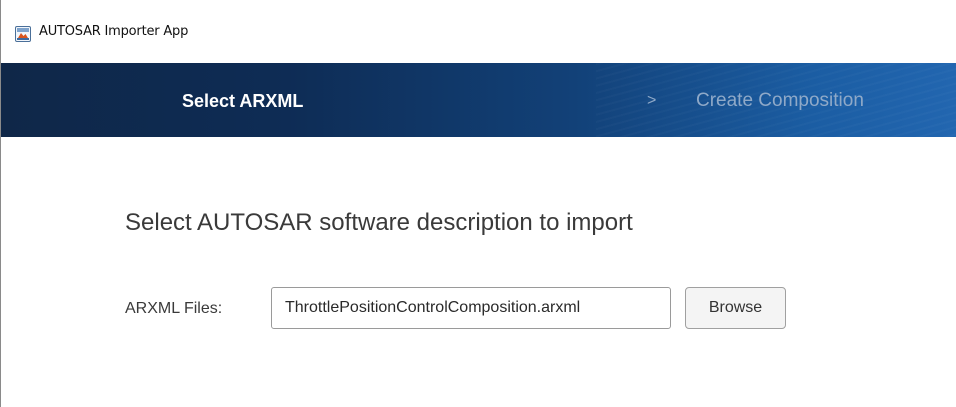  Describe the element at coordinates (23, 34) in the screenshot. I see `matlab-app-icon` at that location.